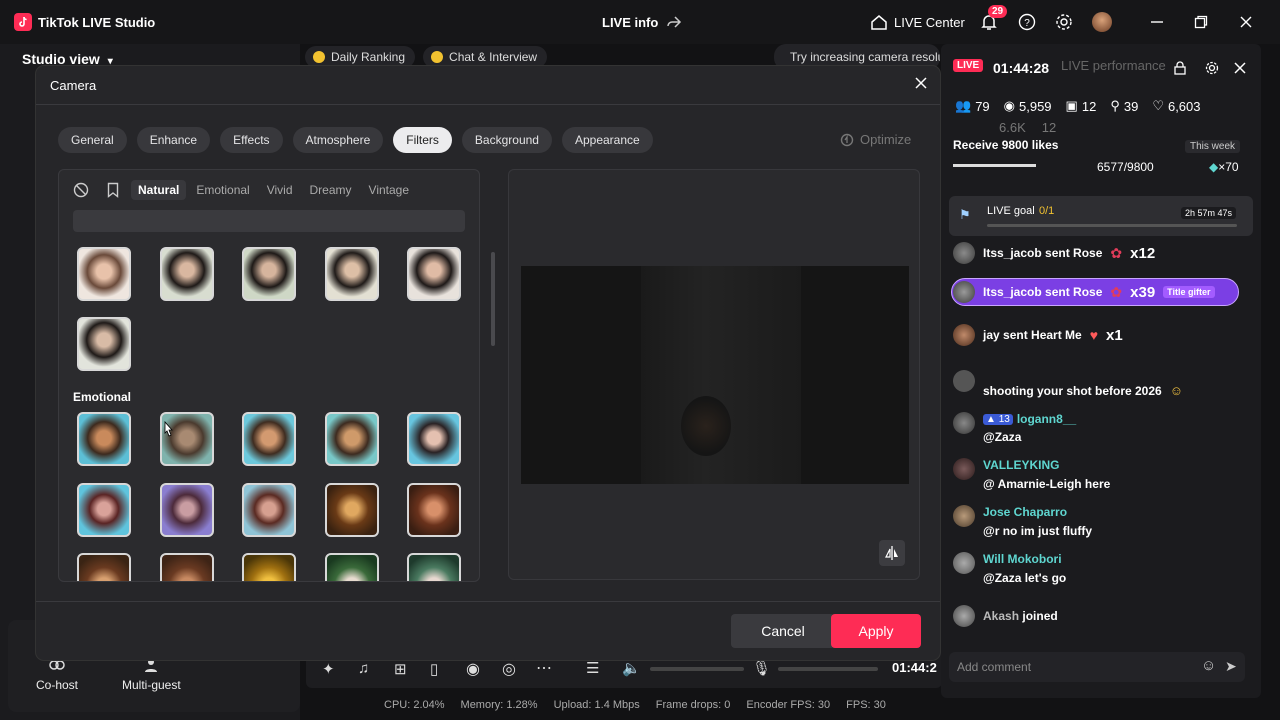  What do you see at coordinates (1157, 22) in the screenshot?
I see `minimize-icon` at bounding box center [1157, 22].